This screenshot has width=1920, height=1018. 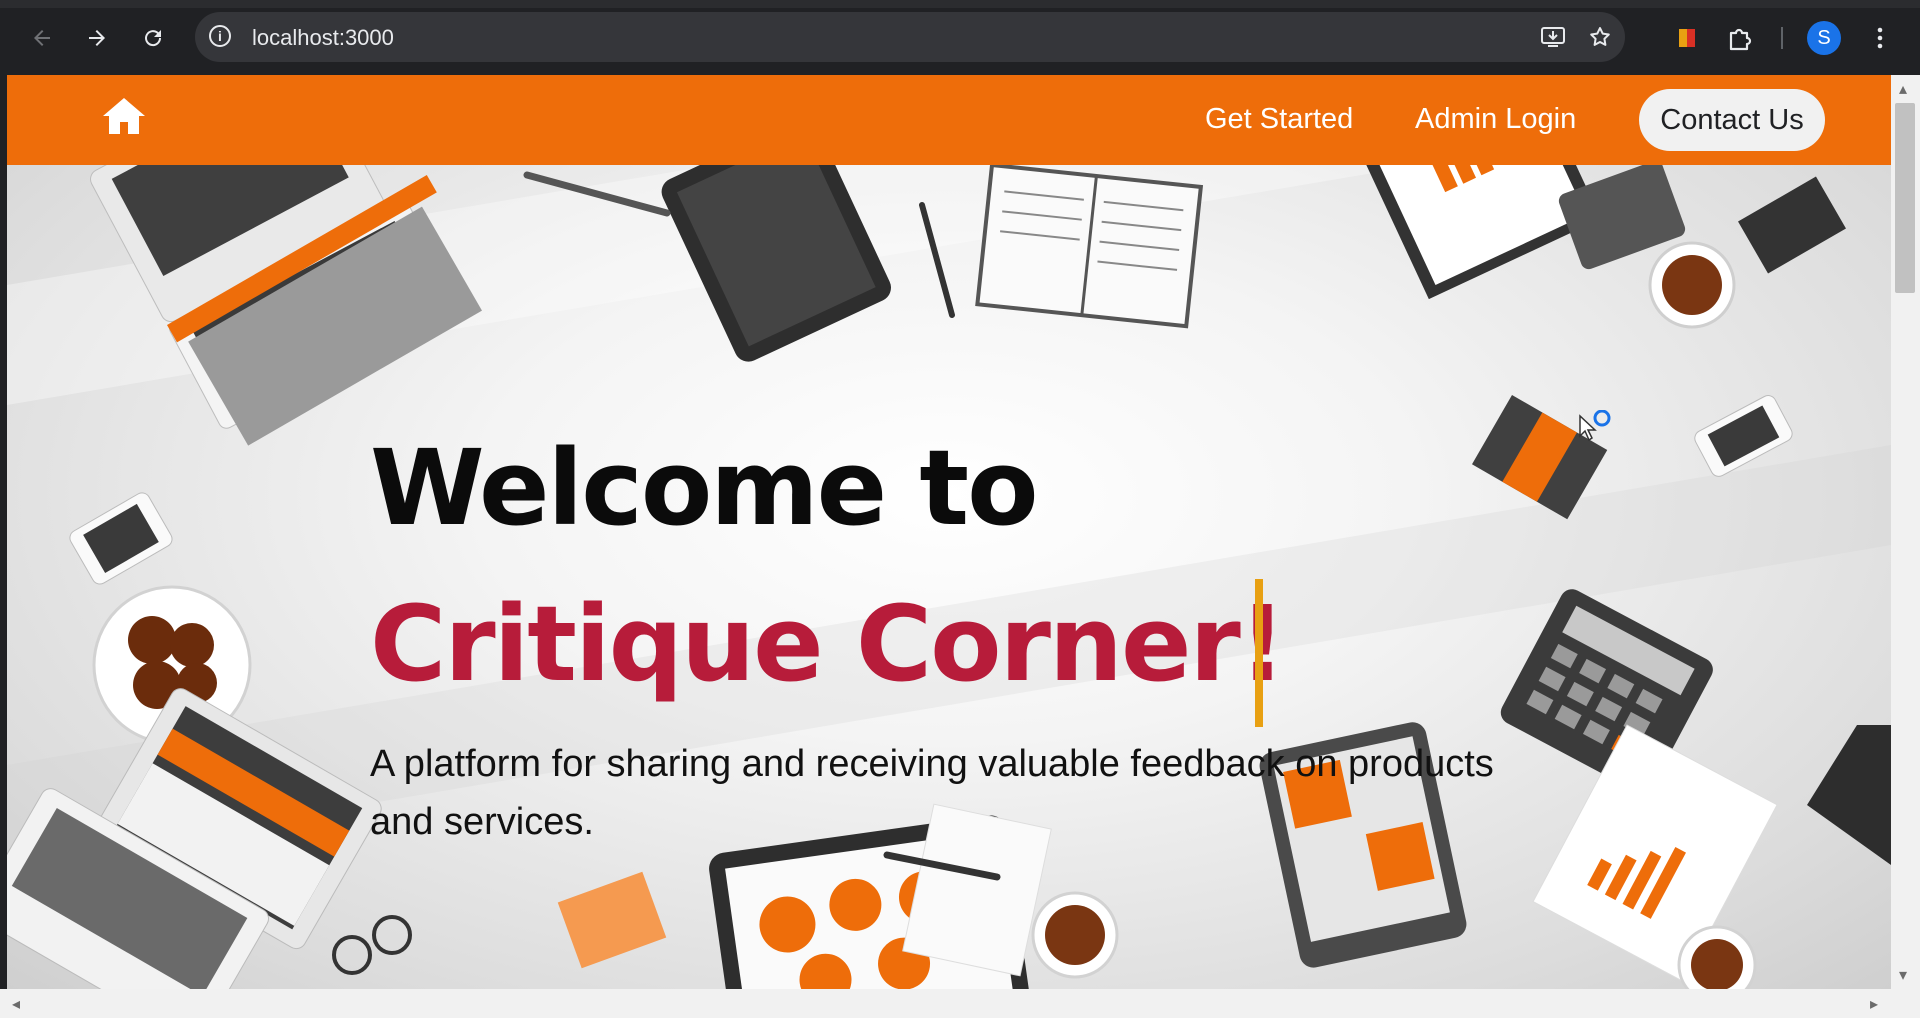 I want to click on vertical-scrollbar: ▴ ▾, so click(x=1905, y=532).